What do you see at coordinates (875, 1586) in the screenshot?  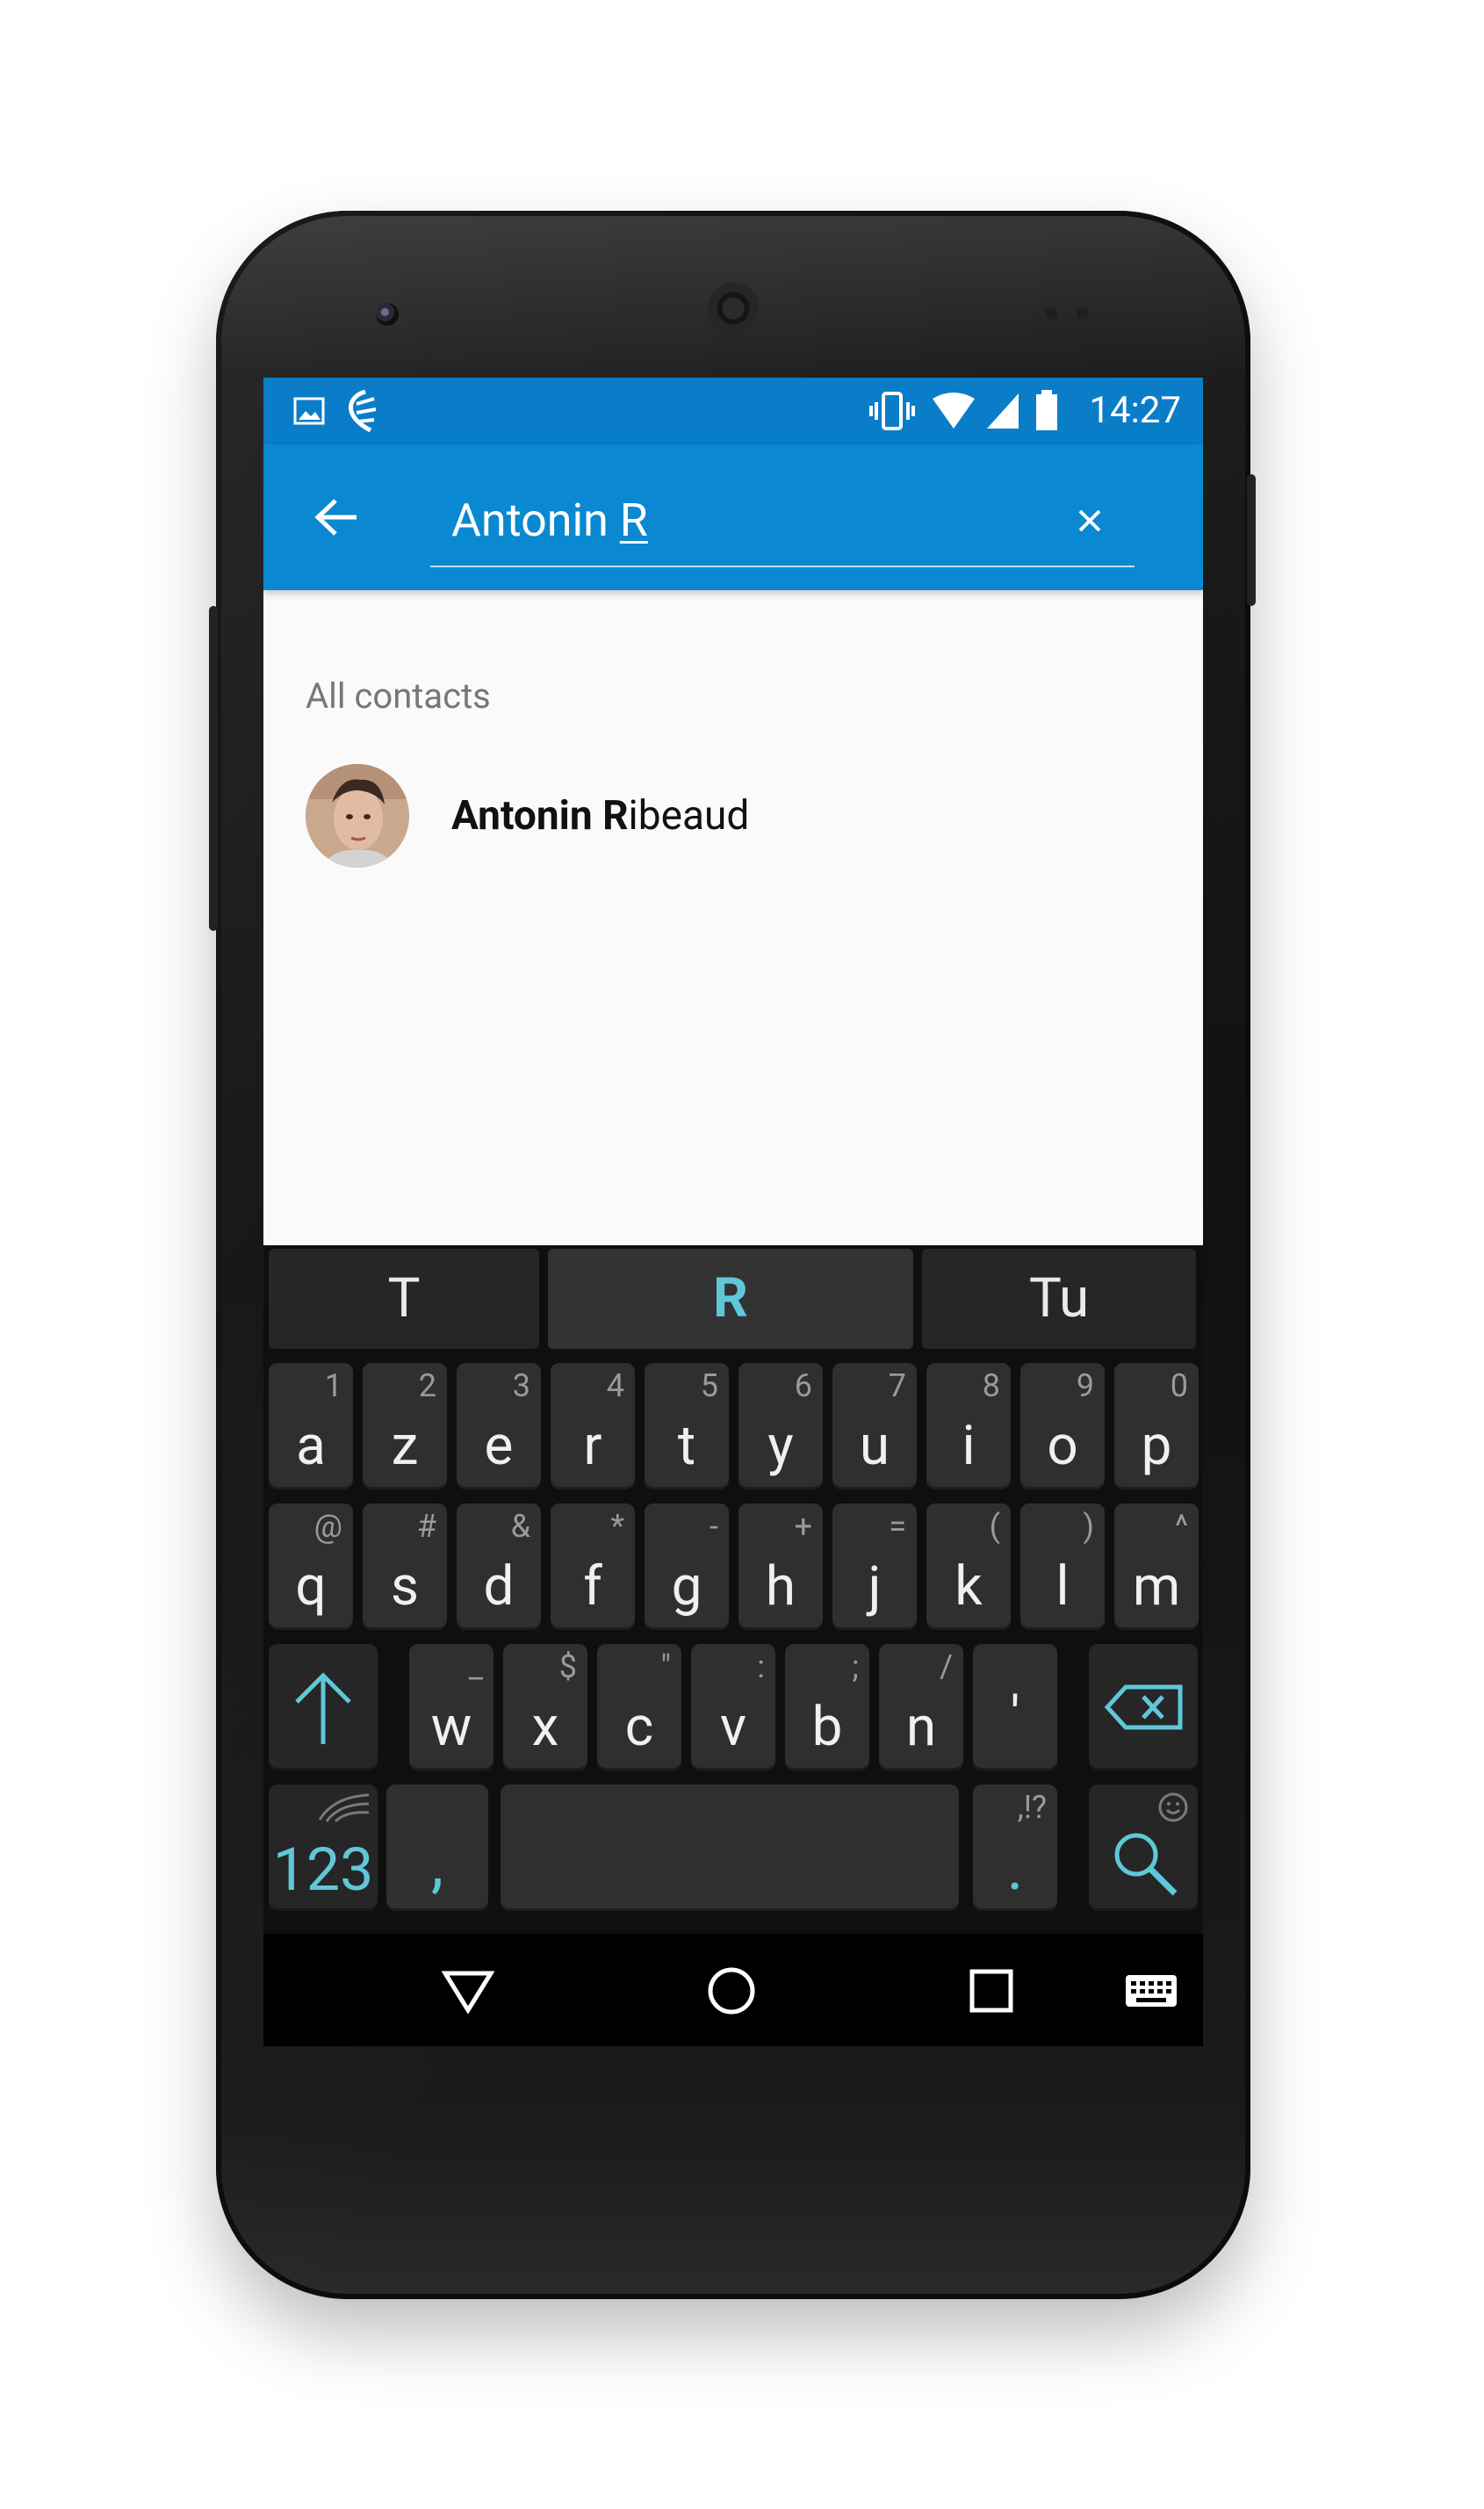 I see `key-label: j` at bounding box center [875, 1586].